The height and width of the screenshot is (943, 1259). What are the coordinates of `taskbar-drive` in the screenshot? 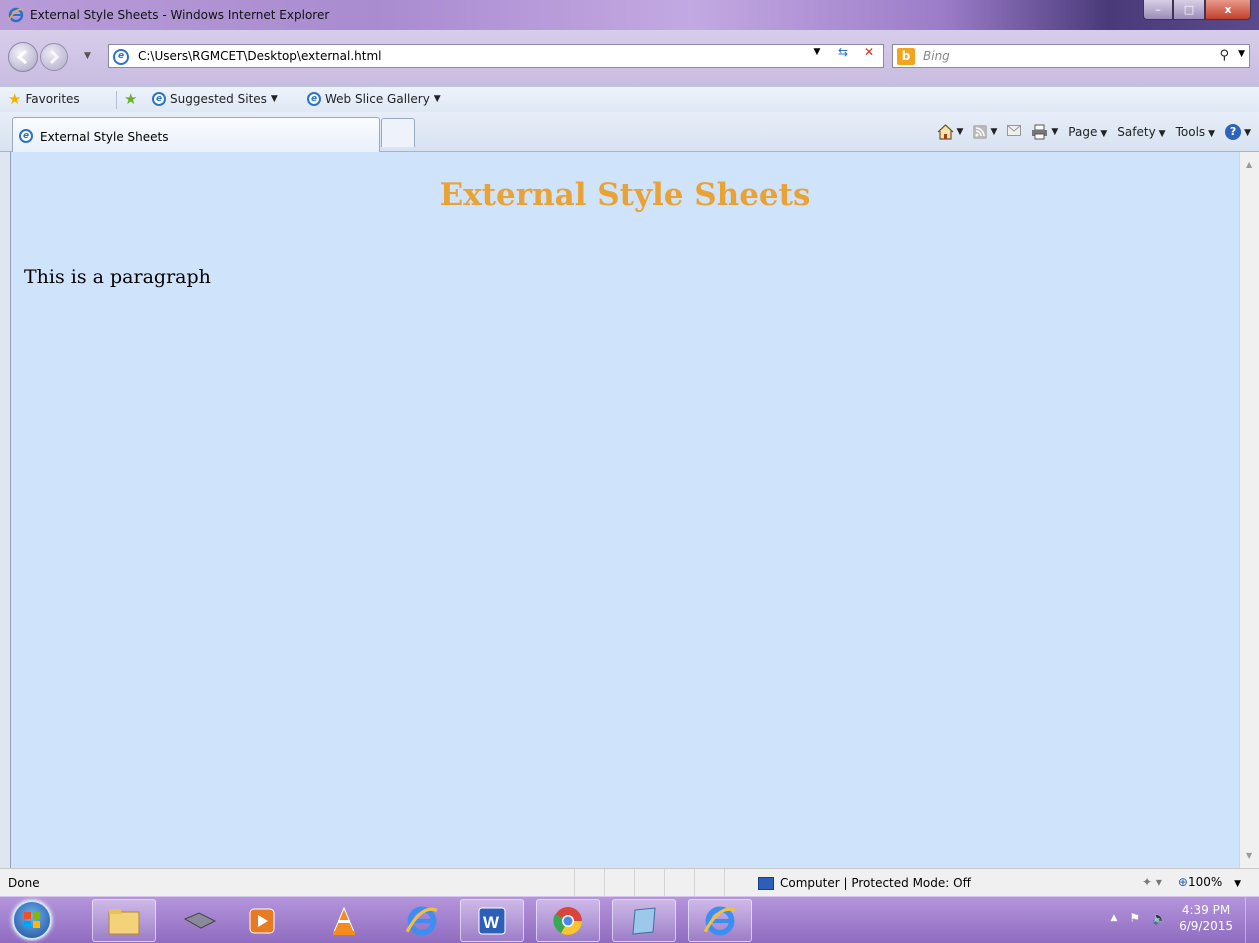 It's located at (200, 920).